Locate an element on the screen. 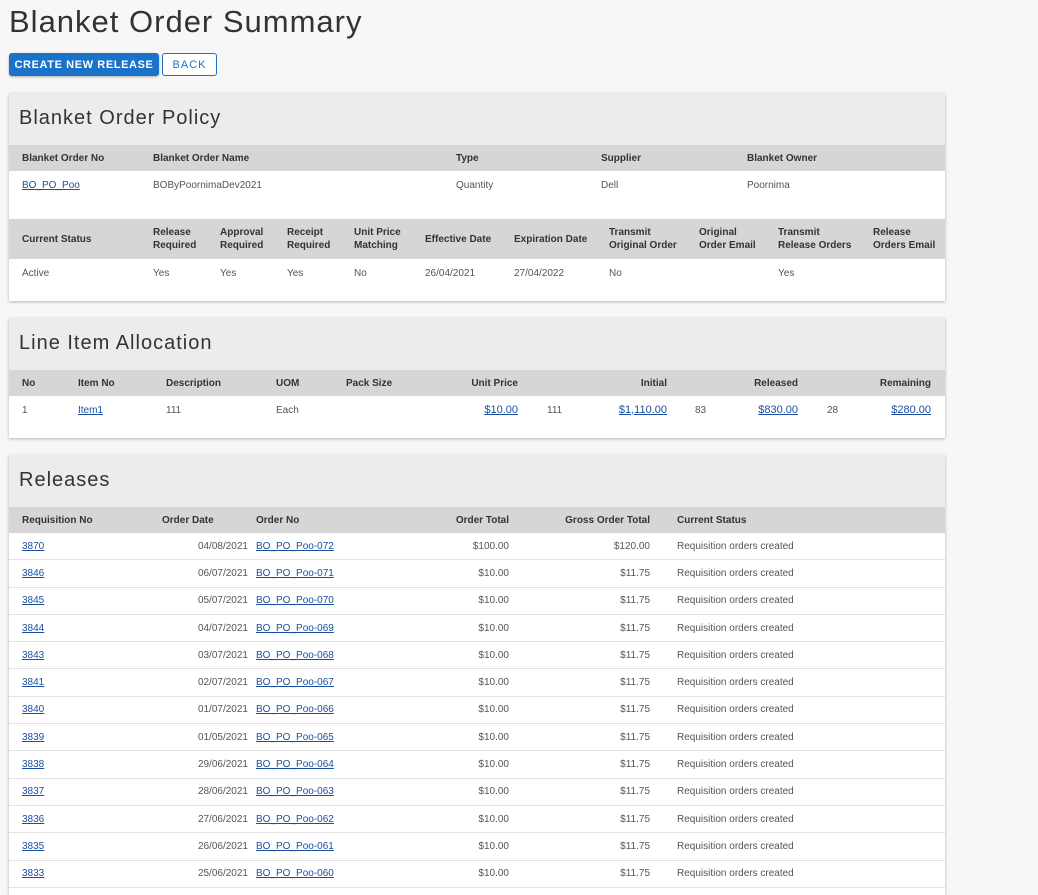  transmit-release-value: Yes is located at coordinates (786, 273).